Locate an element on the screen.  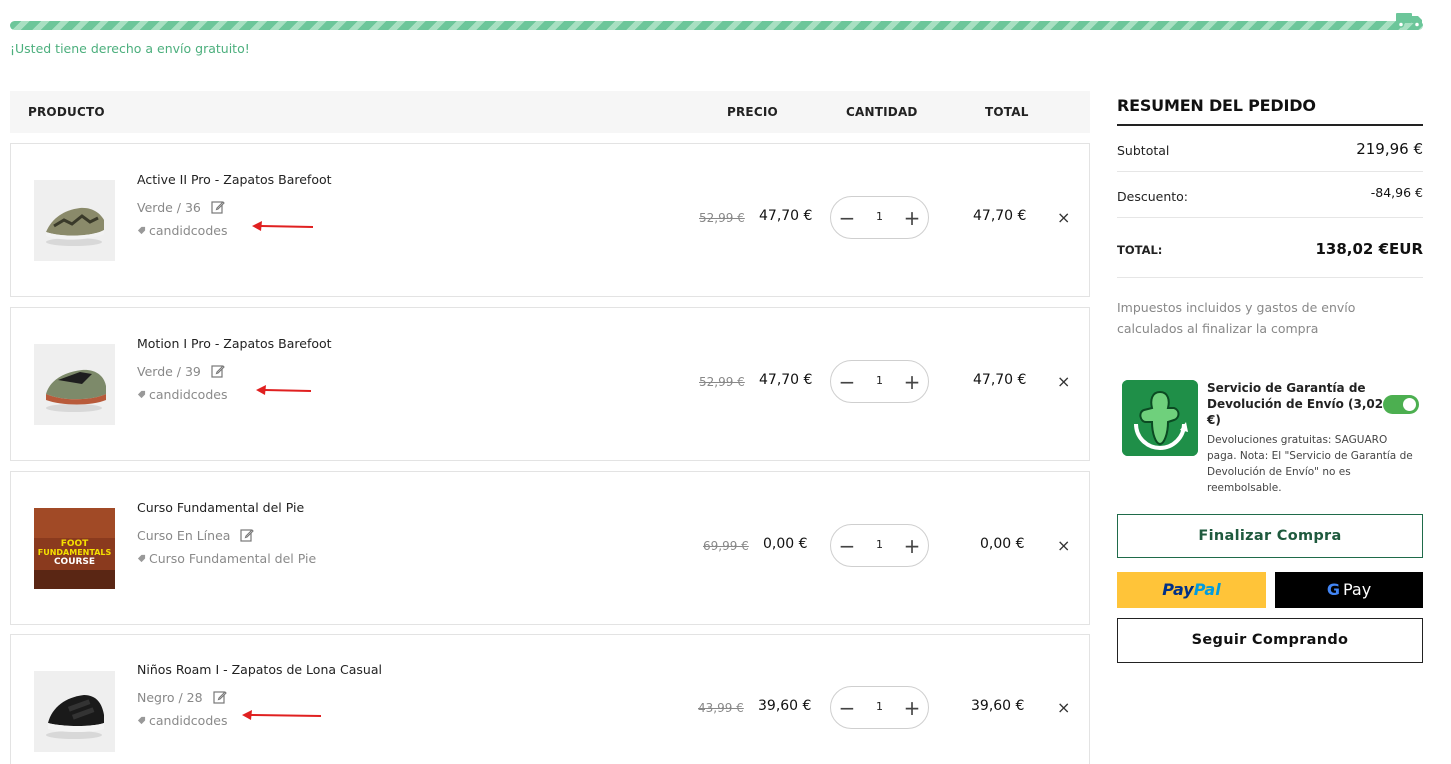
paypal-logo-part: Pal is located at coordinates (1207, 589).